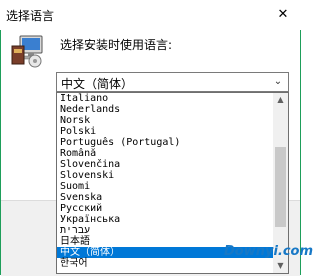  I want to click on language-option: Italiano, so click(165, 98).